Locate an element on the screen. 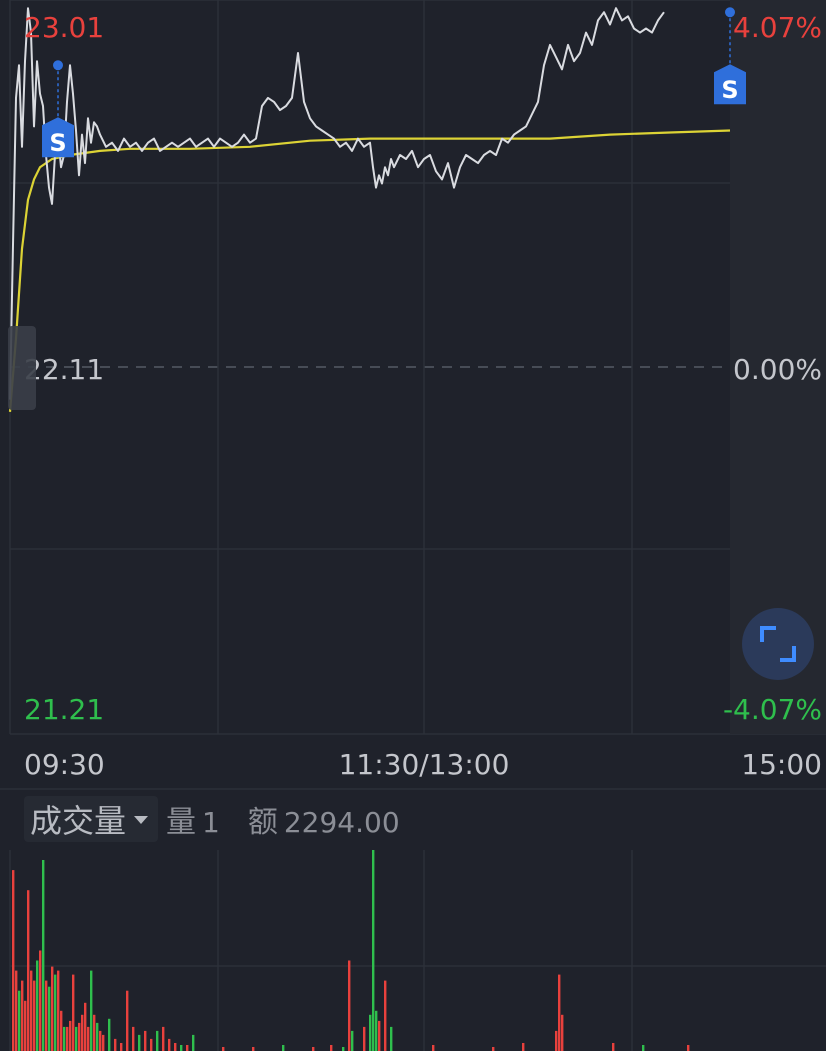  time-close-label: 15:00 is located at coordinates (781, 764).